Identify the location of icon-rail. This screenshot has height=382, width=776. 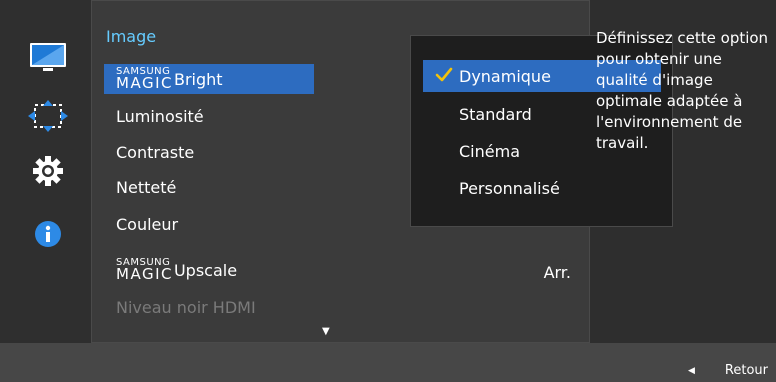
(47, 170).